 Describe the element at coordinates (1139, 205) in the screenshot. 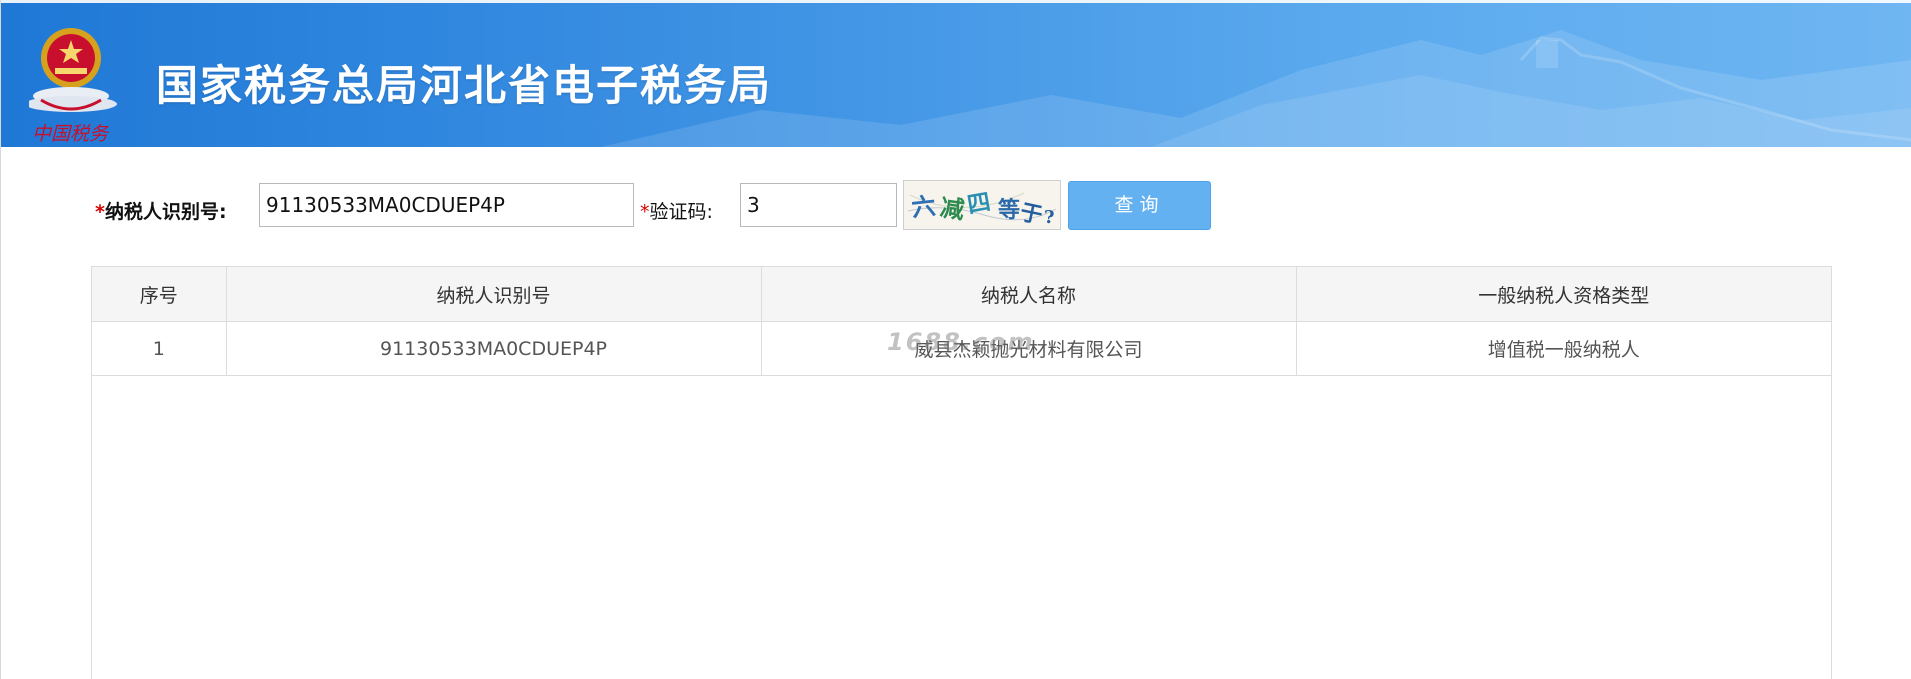

I see `query-button: 查询` at that location.